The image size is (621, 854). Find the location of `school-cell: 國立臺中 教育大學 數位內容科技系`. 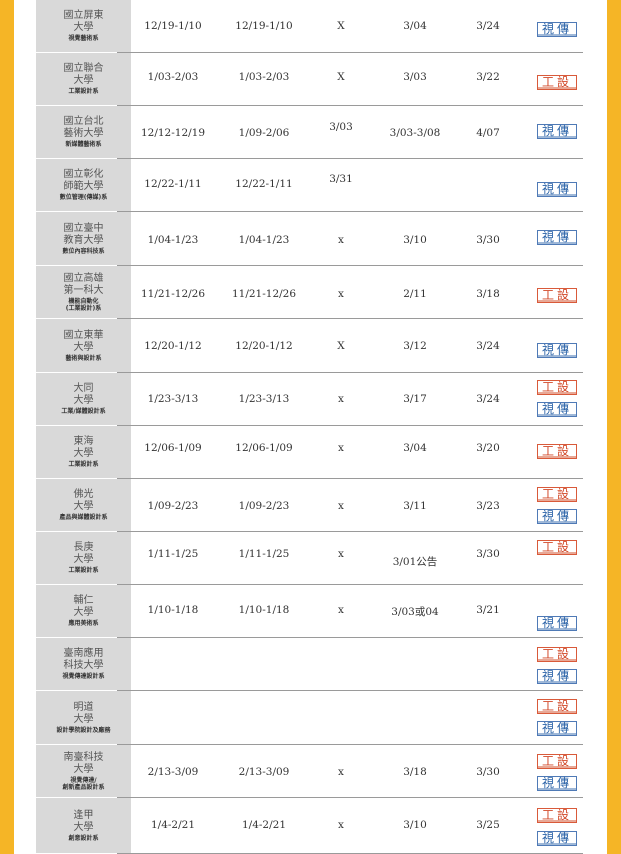

school-cell: 國立臺中 教育大學 數位內容科技系 is located at coordinates (83, 238).